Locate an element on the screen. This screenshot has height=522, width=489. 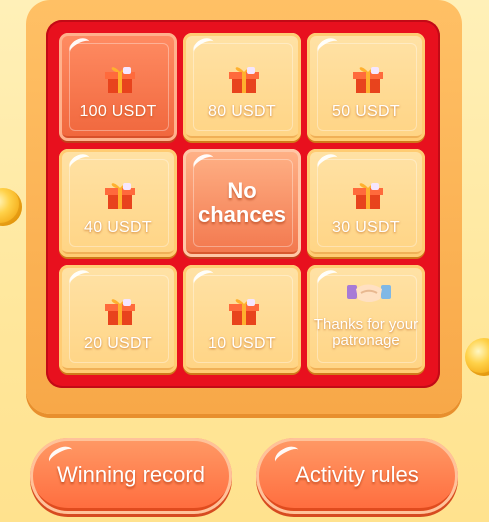
winning-record-label: Winning record is located at coordinates (131, 474).